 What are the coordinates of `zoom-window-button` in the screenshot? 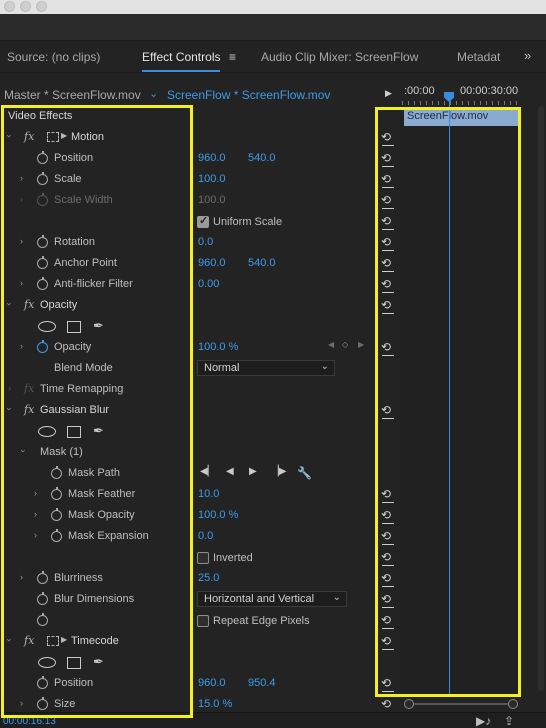 It's located at (41, 6).